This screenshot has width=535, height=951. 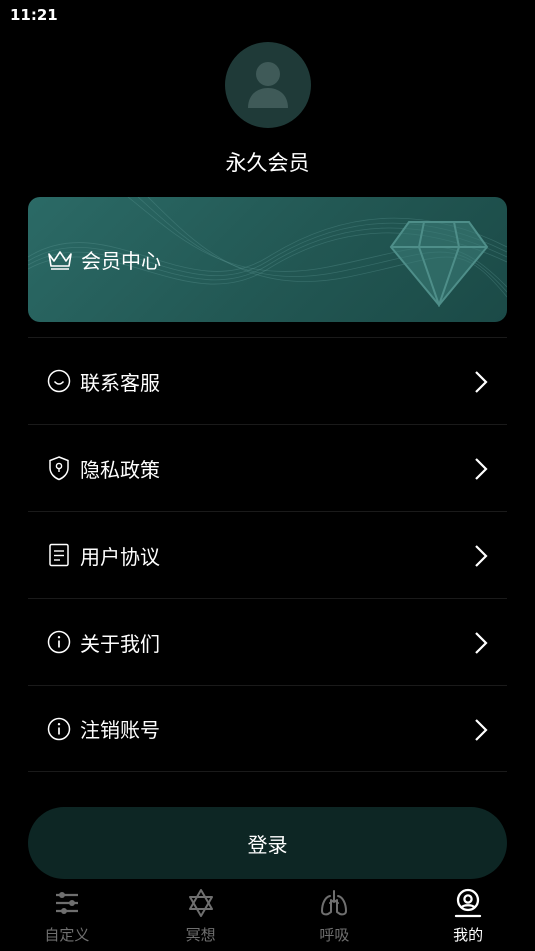 I want to click on crown-icon, so click(x=60, y=260).